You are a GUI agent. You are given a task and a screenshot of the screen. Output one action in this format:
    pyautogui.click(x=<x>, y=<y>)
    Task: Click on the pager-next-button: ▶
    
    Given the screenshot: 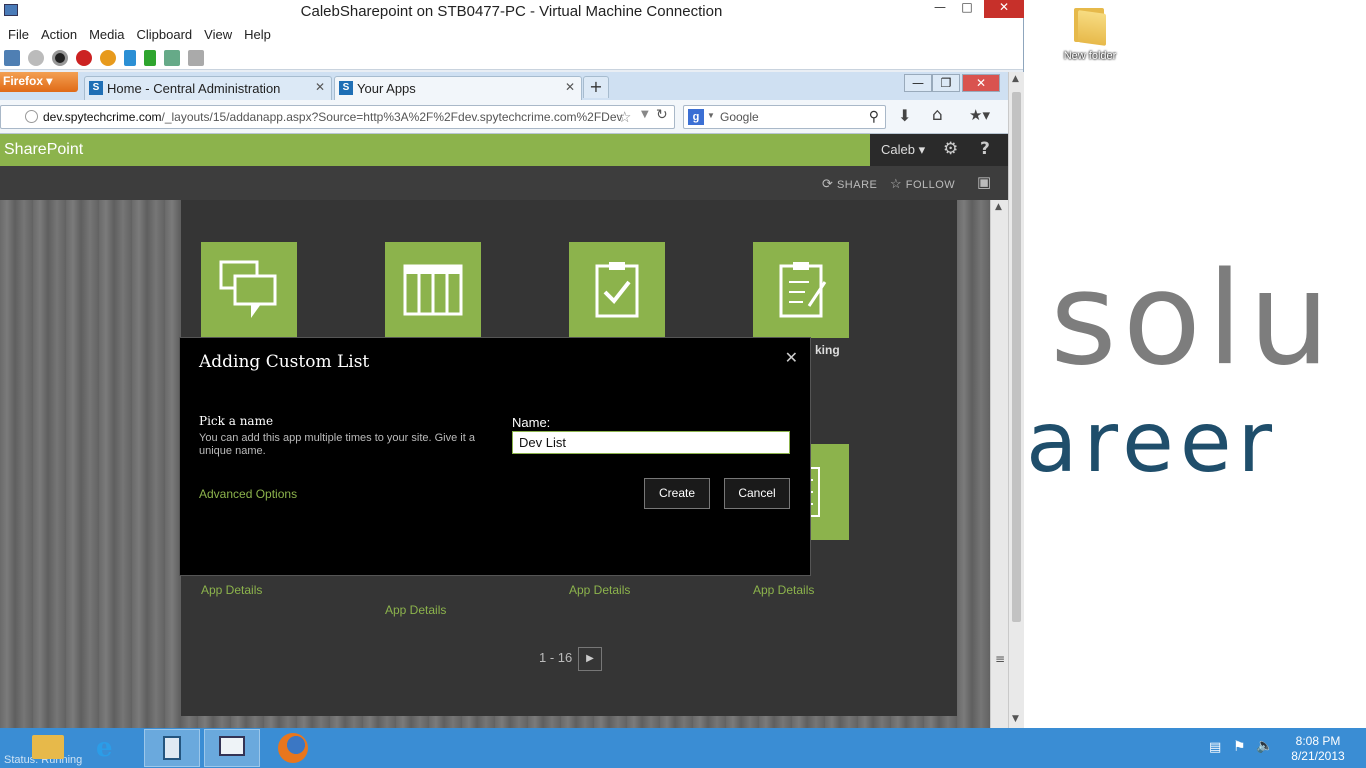 What is the action you would take?
    pyautogui.click(x=590, y=659)
    